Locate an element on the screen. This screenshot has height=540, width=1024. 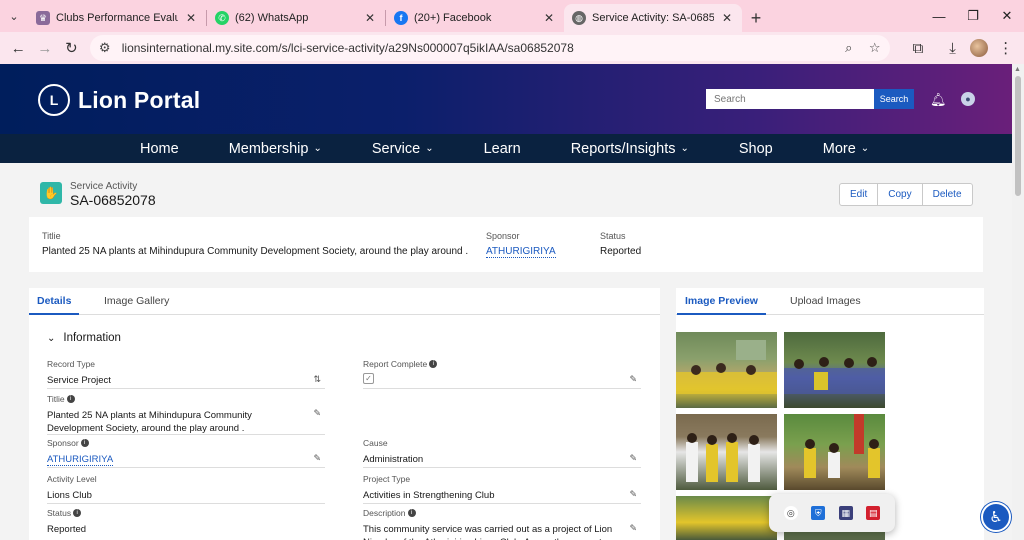
delete-button: Delete is located at coordinates (947, 194).